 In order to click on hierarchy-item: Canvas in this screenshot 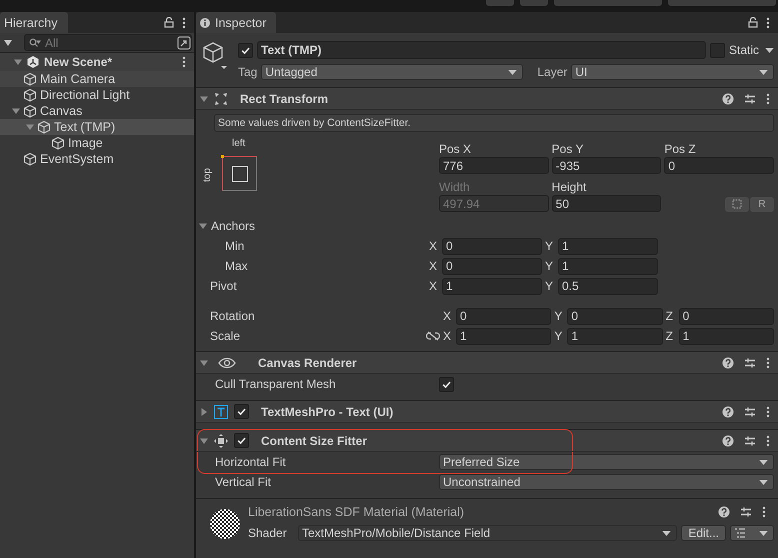, I will do `click(61, 111)`.